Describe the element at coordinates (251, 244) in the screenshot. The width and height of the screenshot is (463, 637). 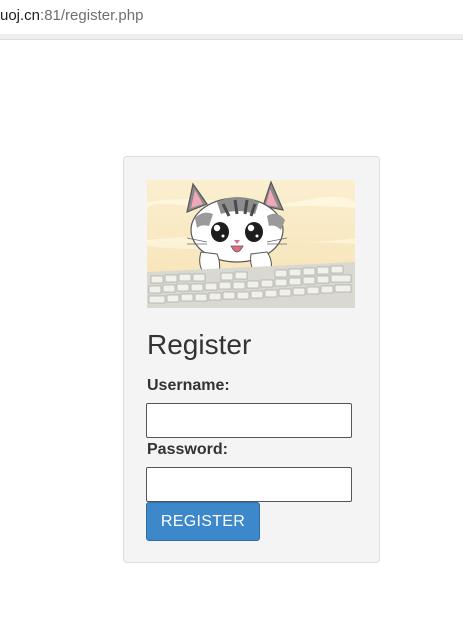
I see `cat-keyboard-banner-image` at that location.